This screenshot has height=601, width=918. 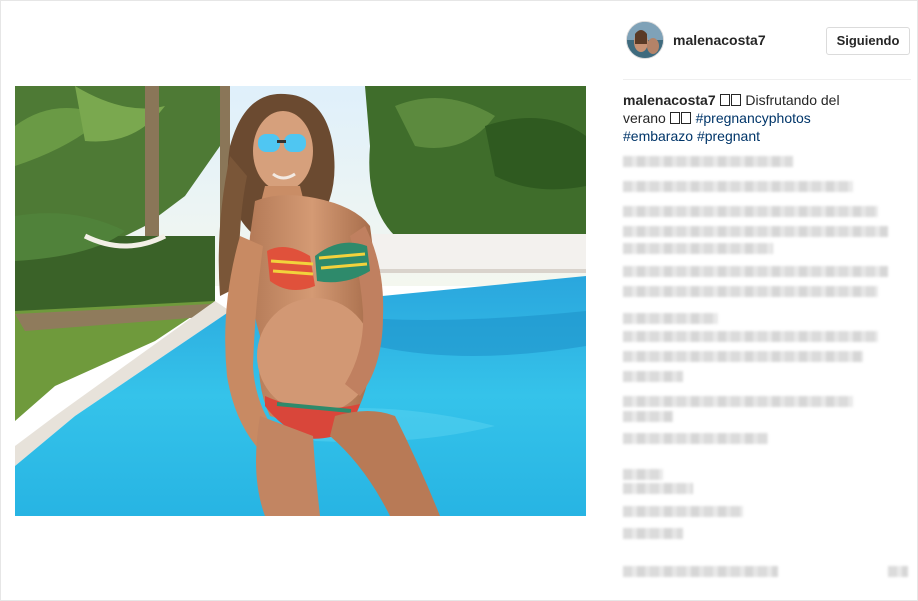 What do you see at coordinates (767, 79) in the screenshot?
I see `header-divider` at bounding box center [767, 79].